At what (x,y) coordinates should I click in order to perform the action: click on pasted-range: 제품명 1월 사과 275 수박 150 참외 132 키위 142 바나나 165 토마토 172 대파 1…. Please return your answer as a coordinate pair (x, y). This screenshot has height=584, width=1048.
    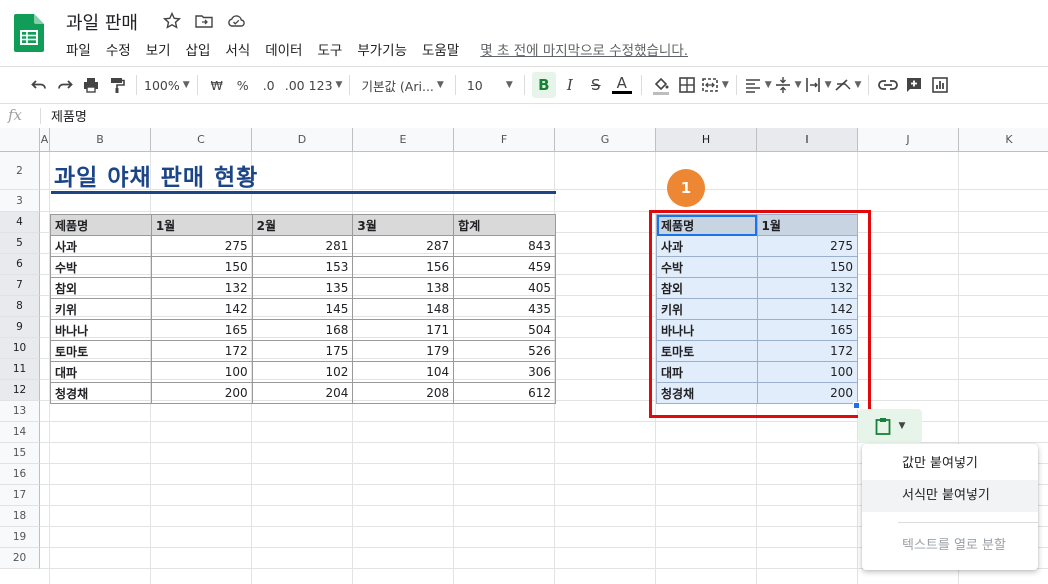
    Looking at the image, I should click on (757, 309).